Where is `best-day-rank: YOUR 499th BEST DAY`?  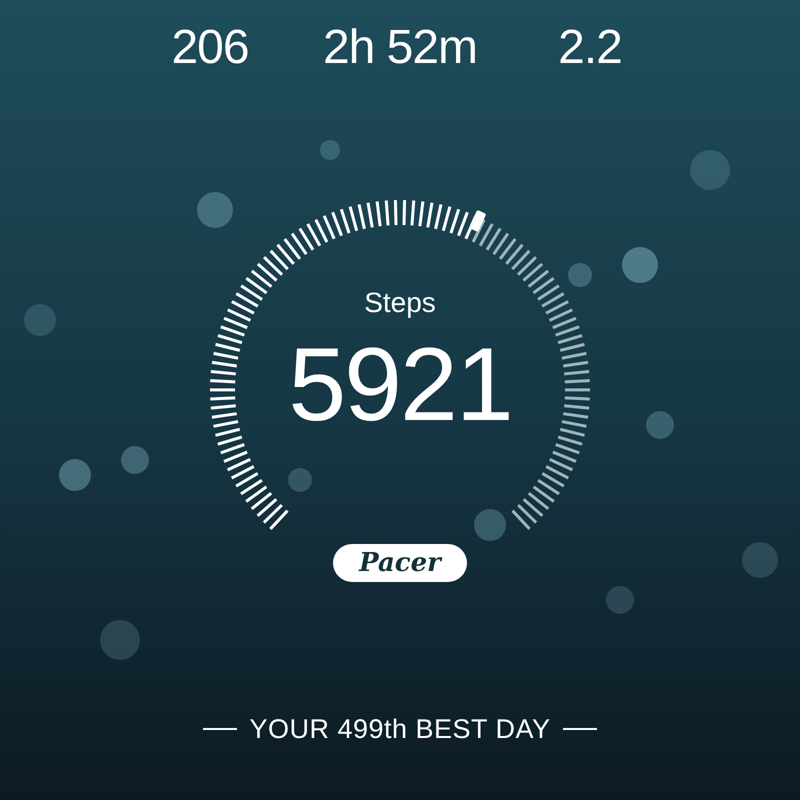
best-day-rank: YOUR 499th BEST DAY is located at coordinates (400, 729).